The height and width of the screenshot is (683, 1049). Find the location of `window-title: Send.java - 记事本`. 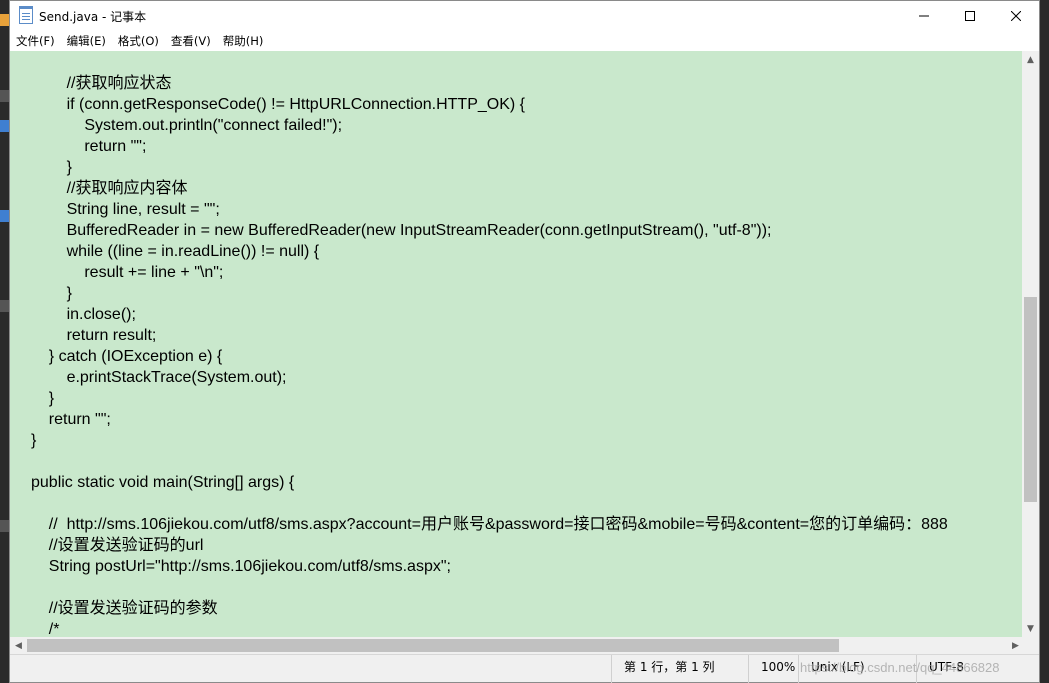

window-title: Send.java - 记事本 is located at coordinates (93, 16).